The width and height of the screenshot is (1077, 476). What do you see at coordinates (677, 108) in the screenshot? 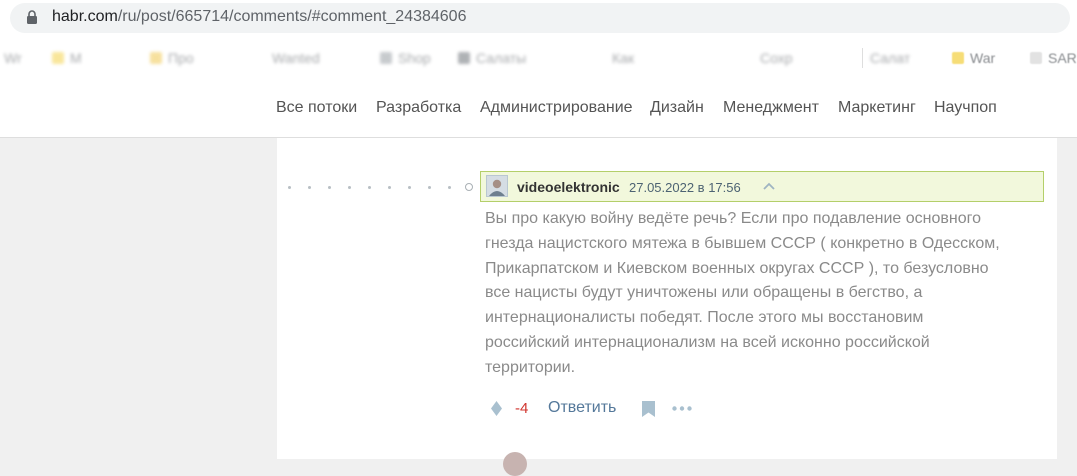
I see `nav-item-design: Дизайн` at bounding box center [677, 108].